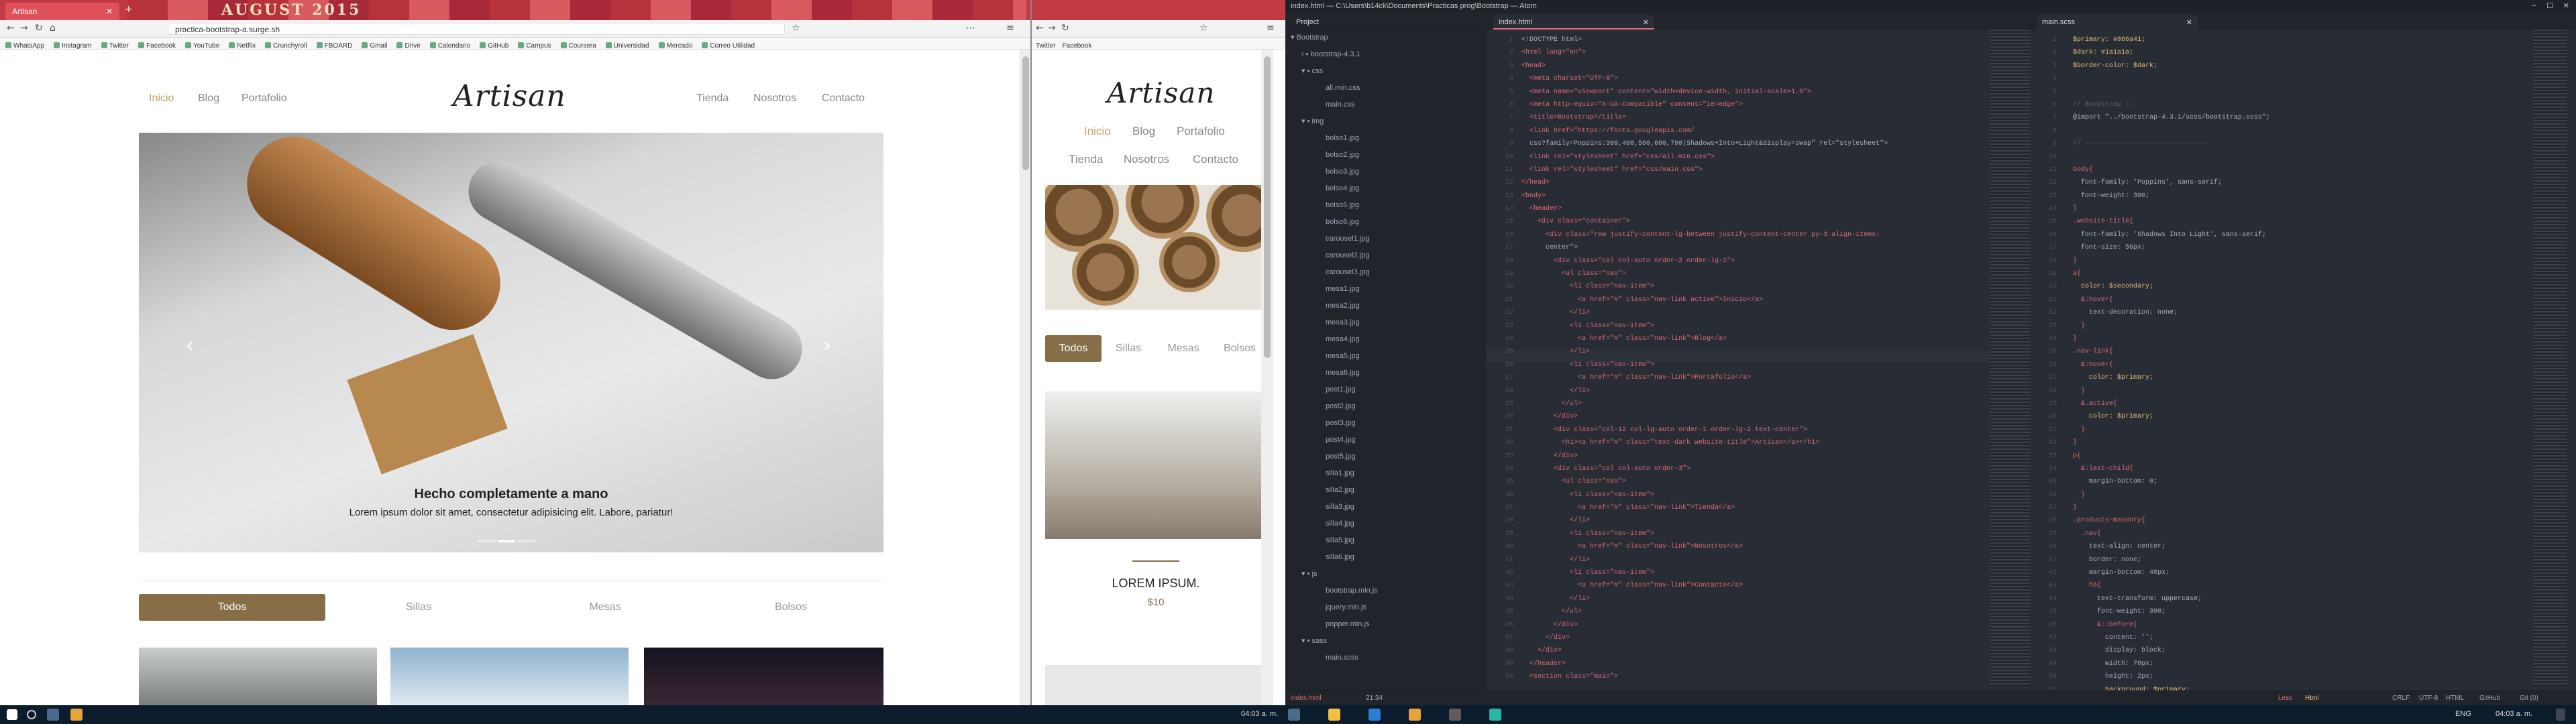 The width and height of the screenshot is (2576, 724). I want to click on code-line: .products-masonry{, so click(2167, 520).